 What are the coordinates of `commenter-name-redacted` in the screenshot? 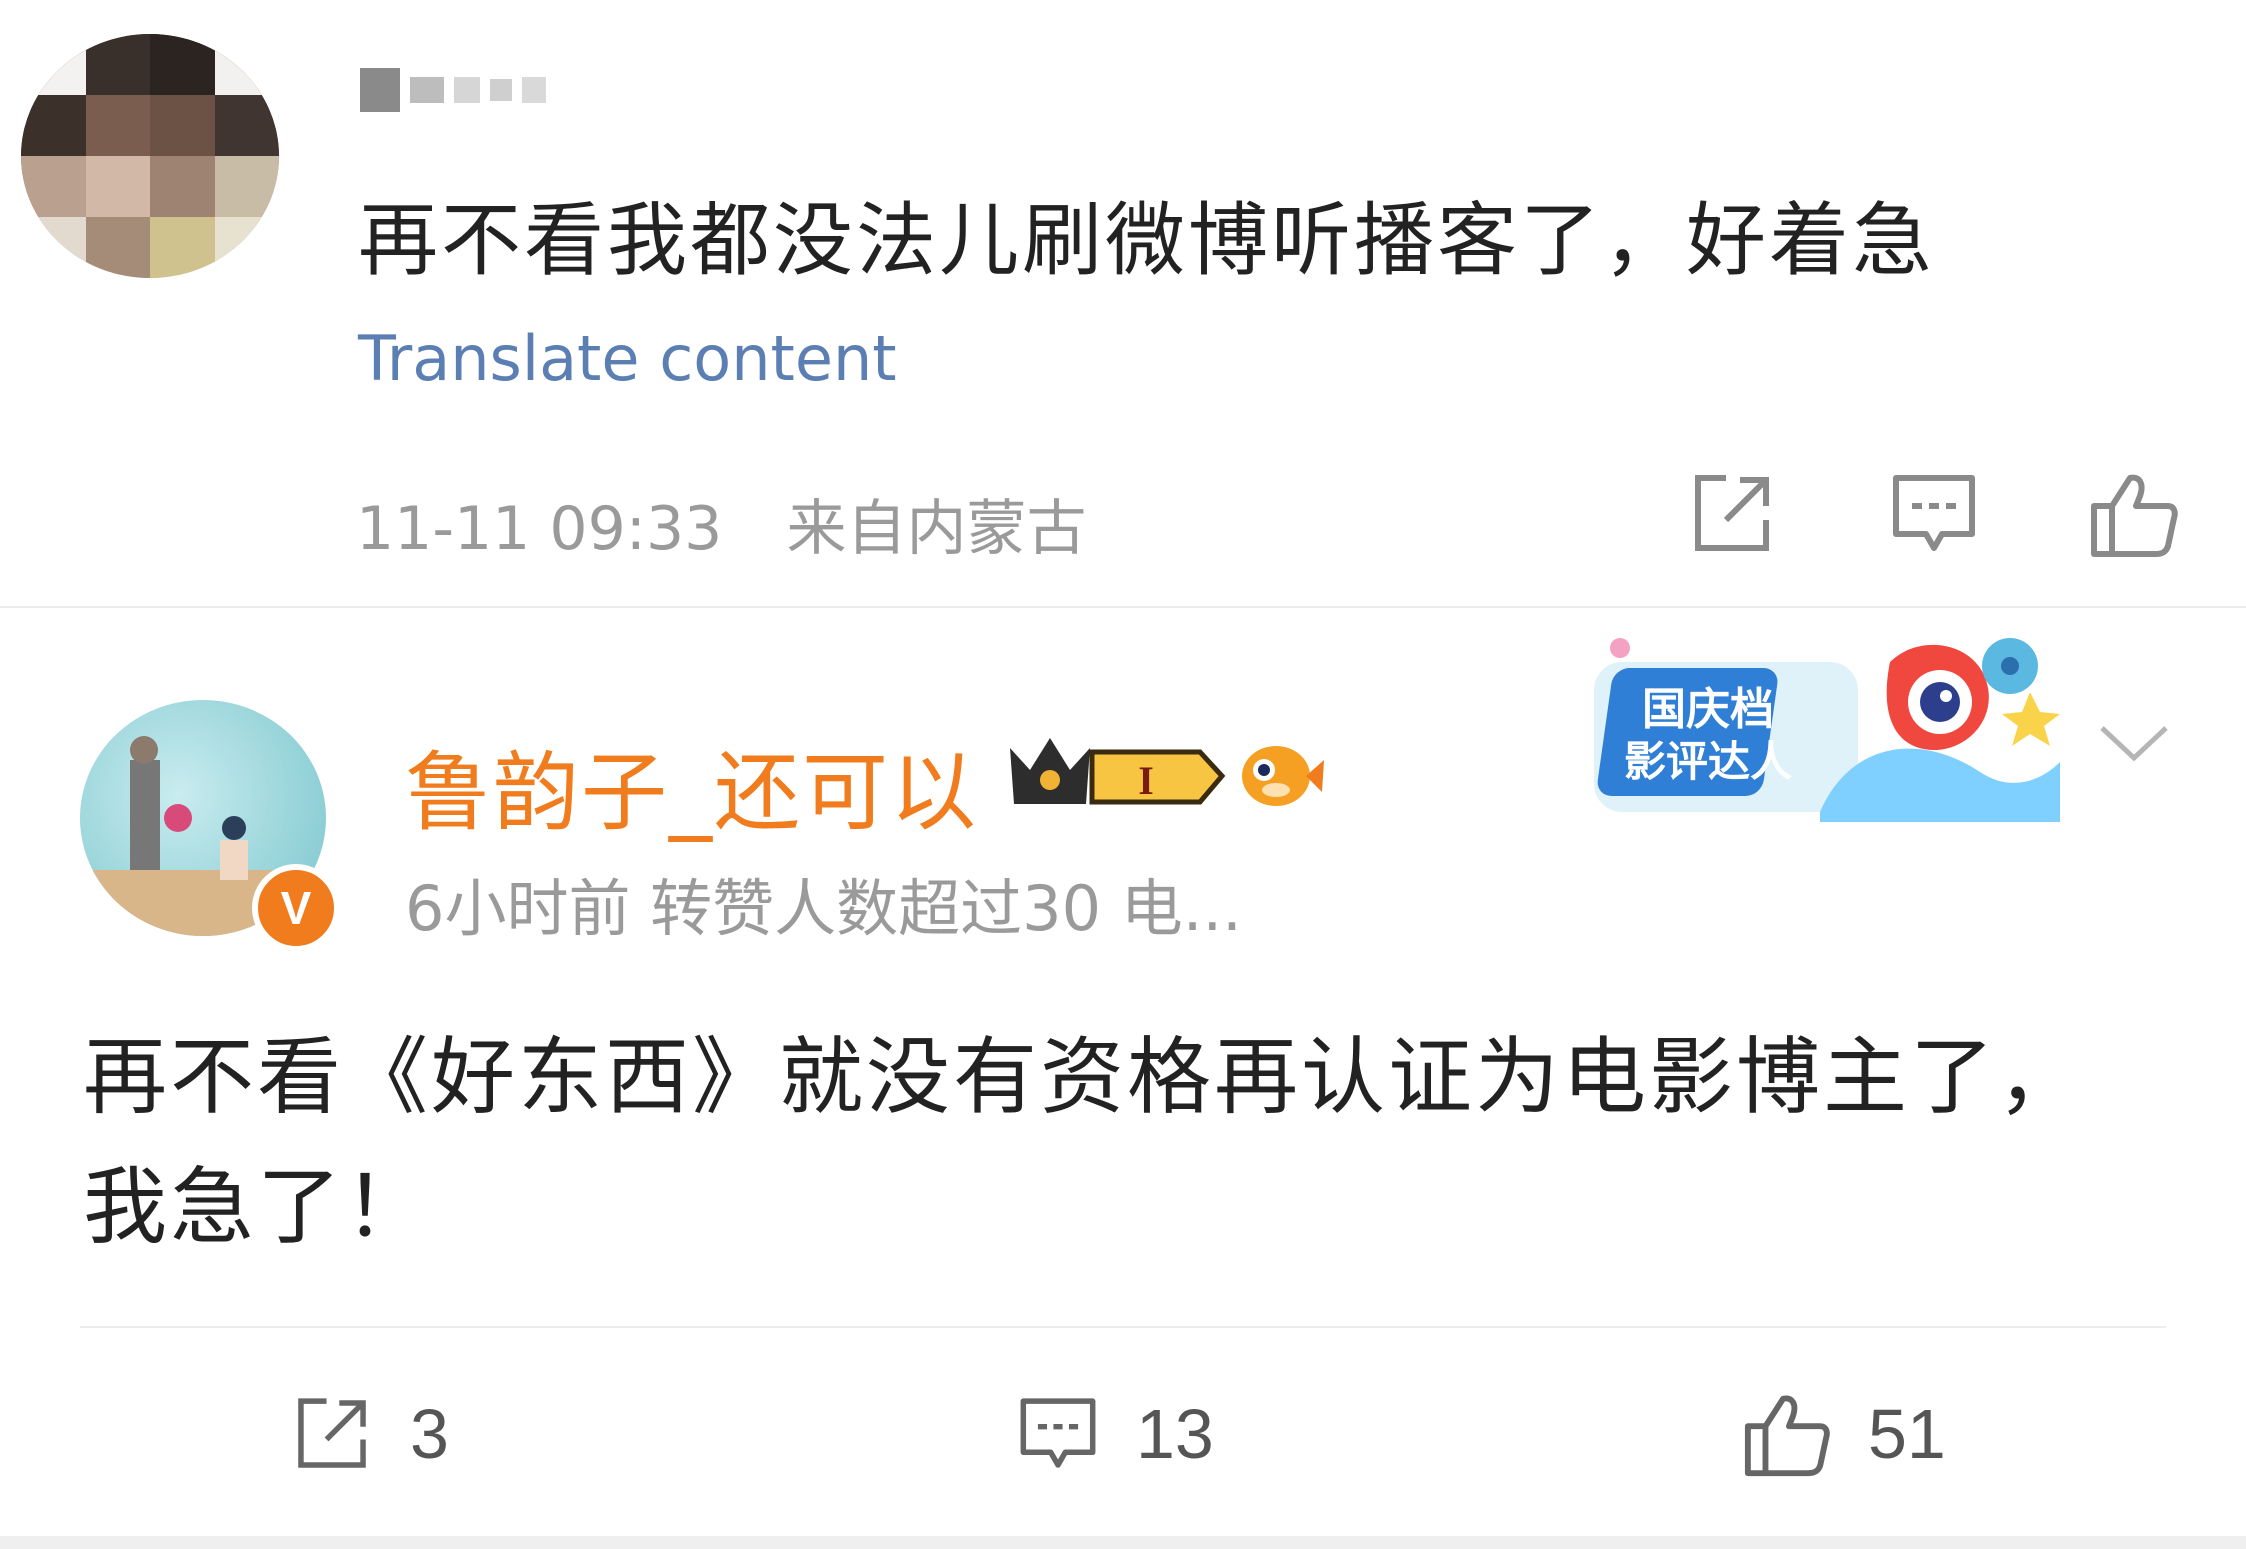 It's located at (453, 90).